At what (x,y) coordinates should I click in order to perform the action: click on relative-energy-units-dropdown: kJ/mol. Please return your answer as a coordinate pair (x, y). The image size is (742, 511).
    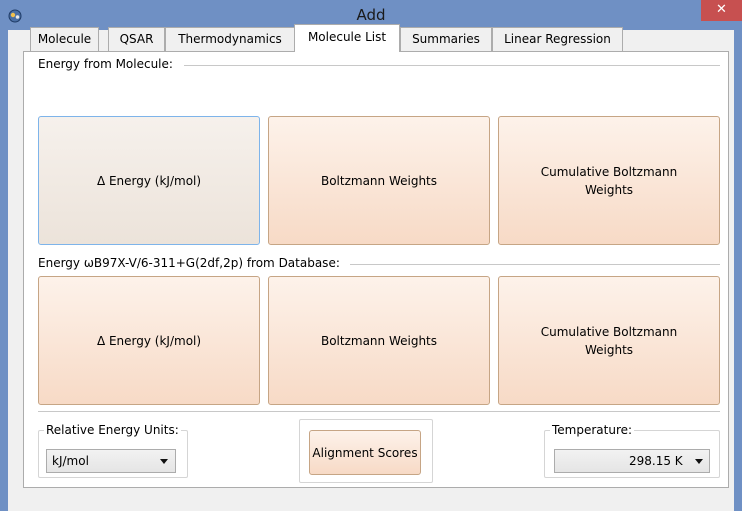
    Looking at the image, I should click on (111, 461).